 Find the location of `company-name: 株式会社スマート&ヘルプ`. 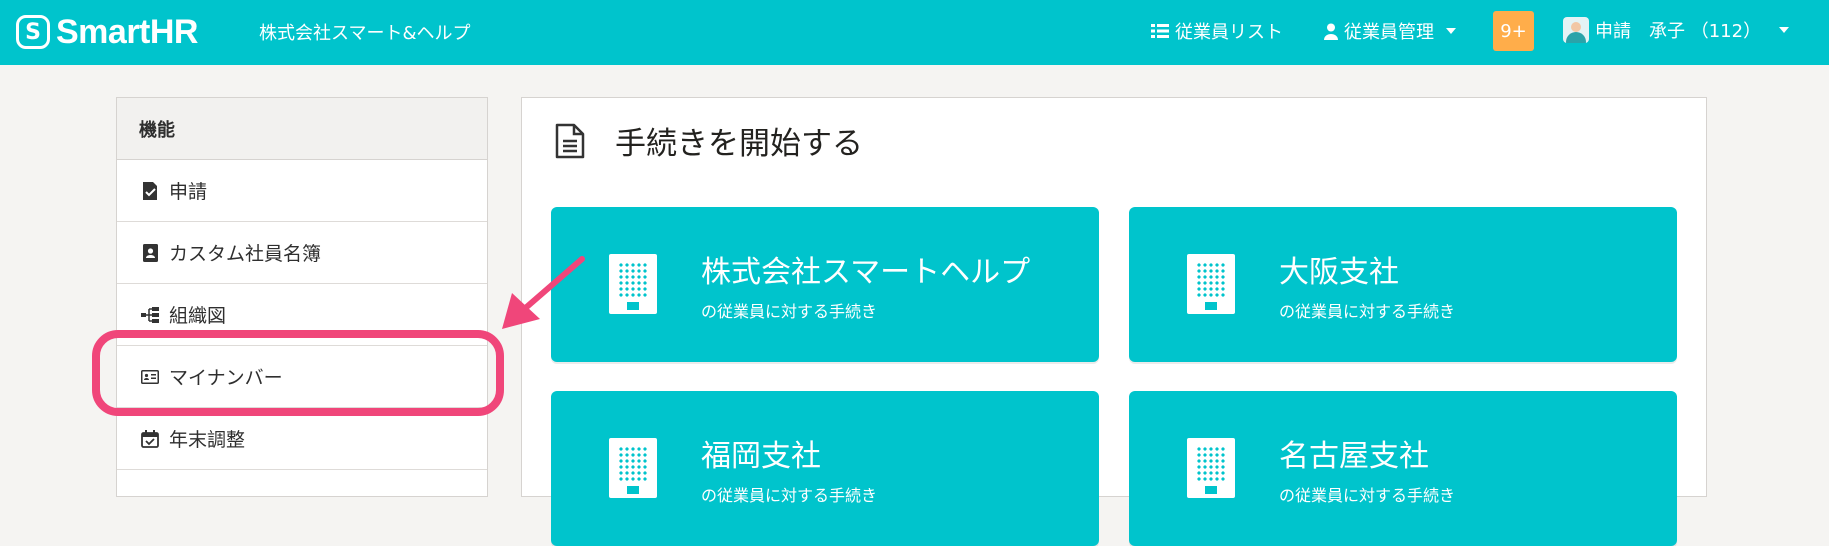

company-name: 株式会社スマート&ヘルプ is located at coordinates (365, 33).